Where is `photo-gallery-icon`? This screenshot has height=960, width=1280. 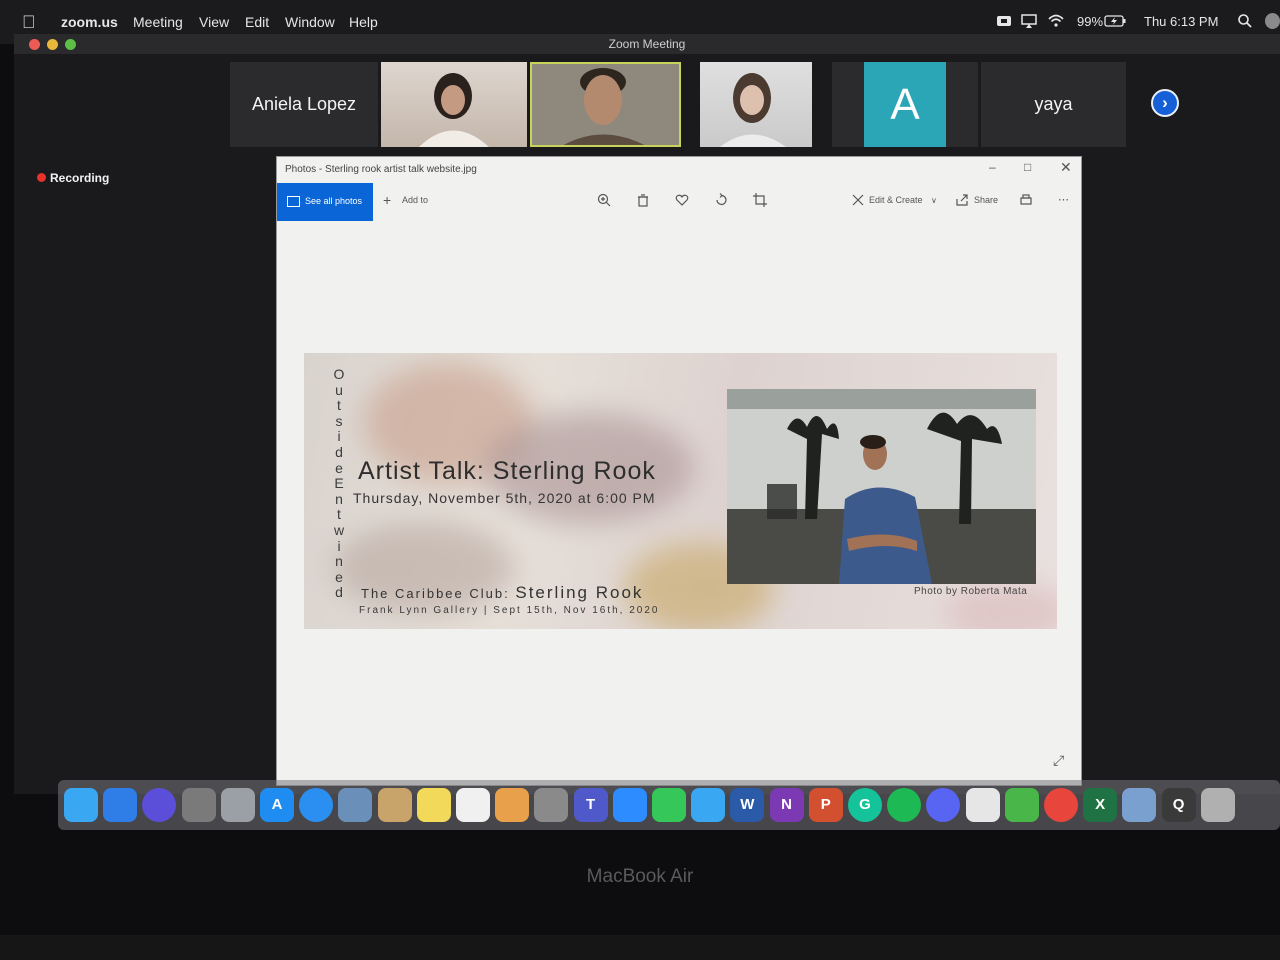 photo-gallery-icon is located at coordinates (293, 201).